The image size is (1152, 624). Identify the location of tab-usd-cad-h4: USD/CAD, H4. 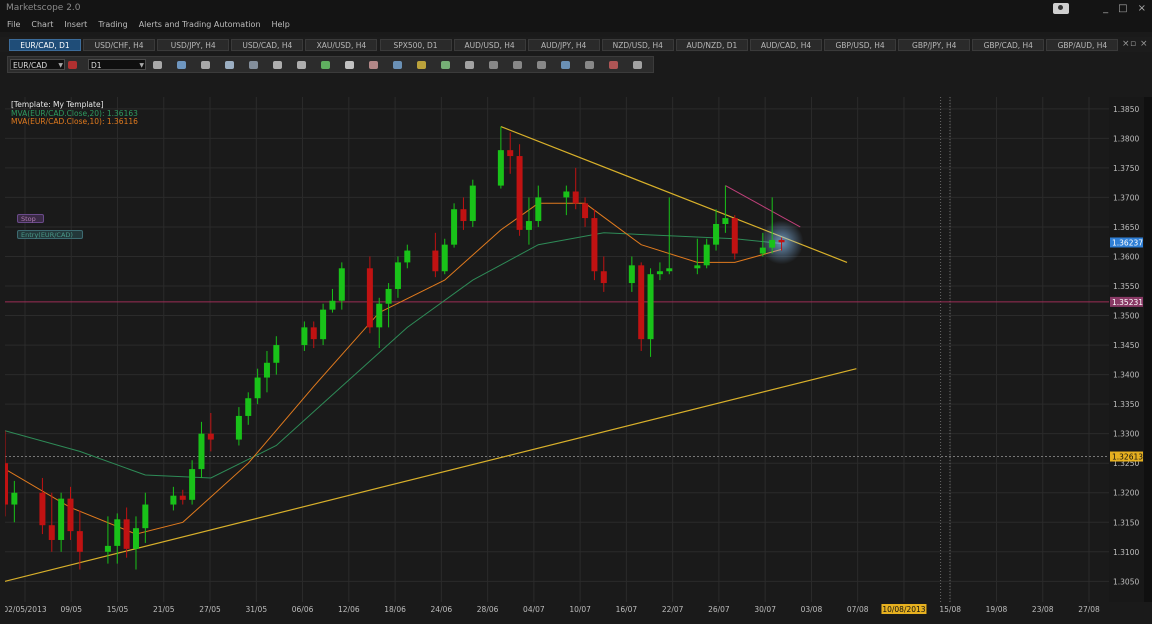
(267, 45).